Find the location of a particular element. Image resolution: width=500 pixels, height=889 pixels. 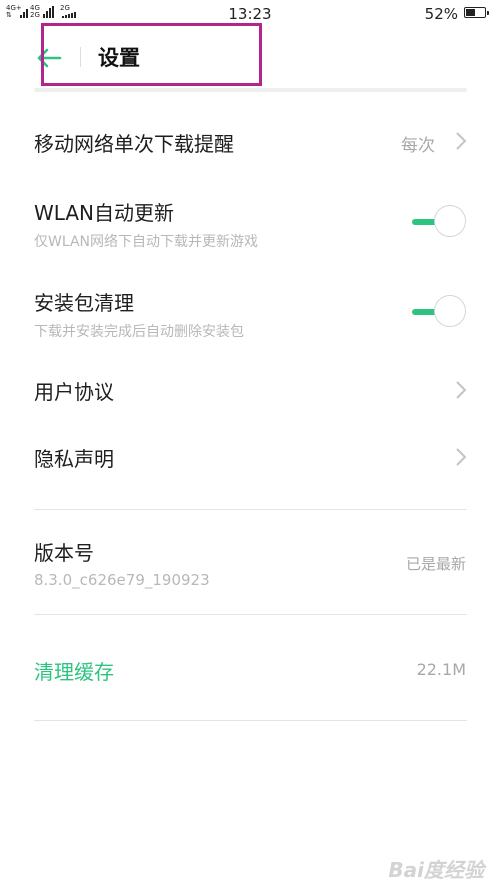

setting-description: 仅WLAN网络下自动下载并更新游戏 is located at coordinates (146, 242).